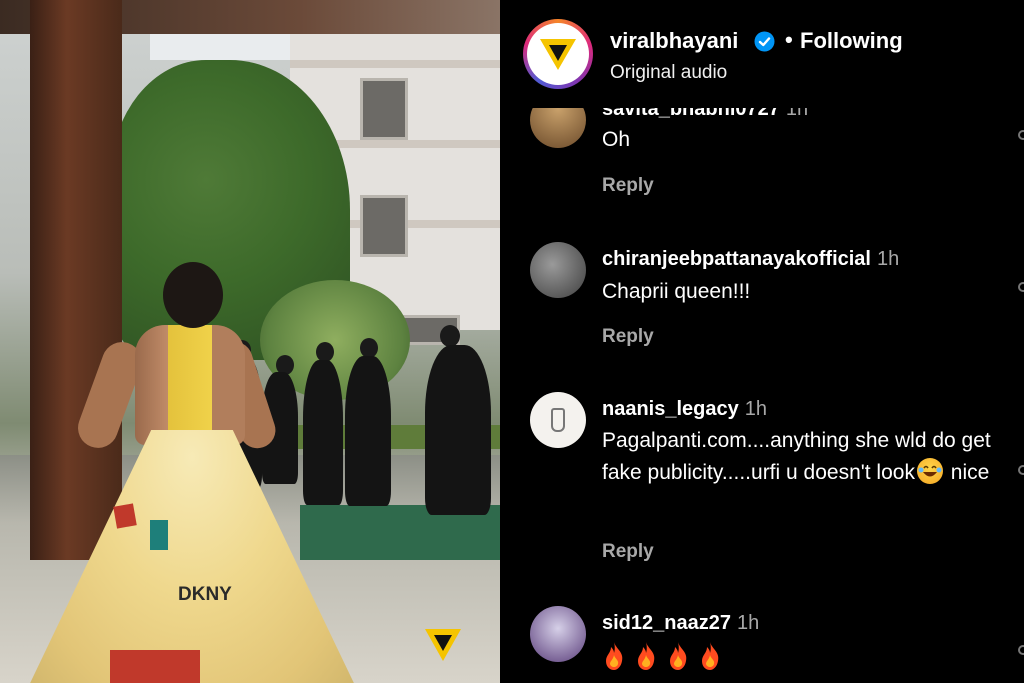  I want to click on comment-username-text: sid12_naaz27, so click(666, 623).